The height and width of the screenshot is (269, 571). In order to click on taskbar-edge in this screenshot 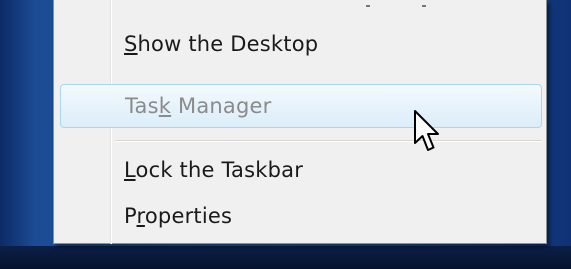, I will do `click(285, 257)`.